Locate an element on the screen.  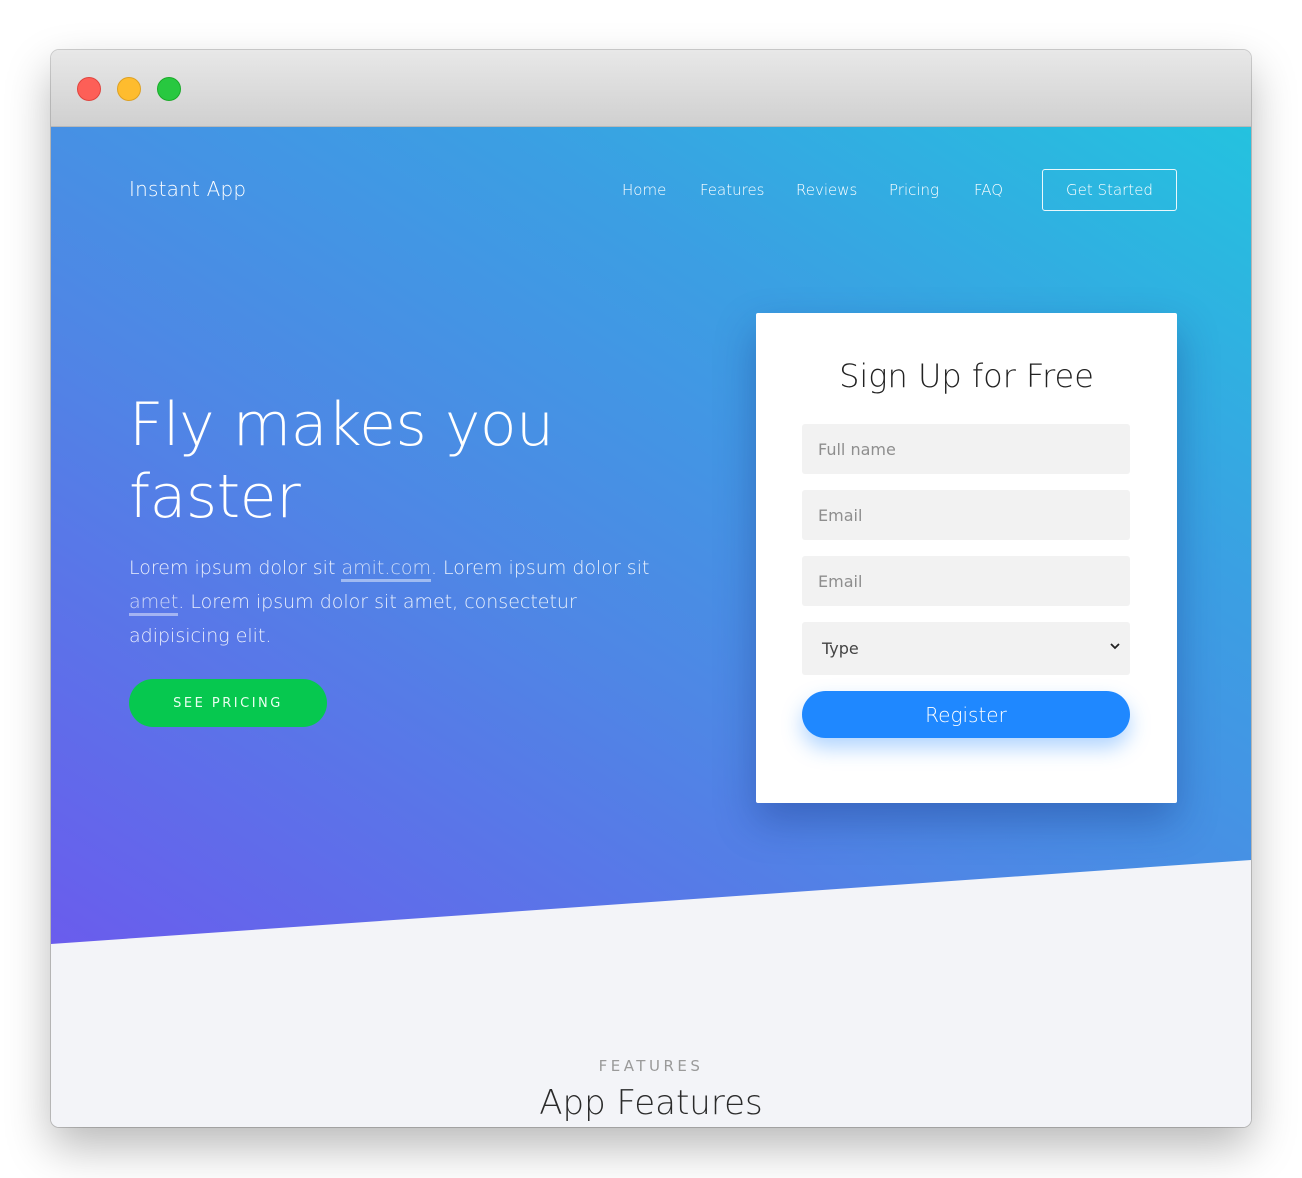
see-pricing-button: SEE PRICING is located at coordinates (228, 703).